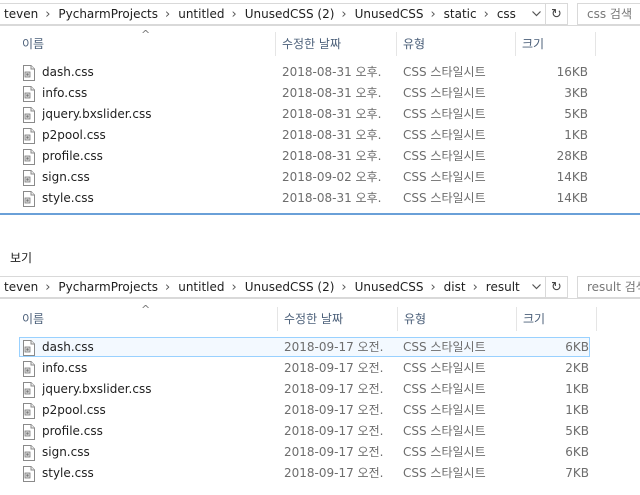  What do you see at coordinates (311, 44) in the screenshot?
I see `top-col-date: 수정한 날짜` at bounding box center [311, 44].